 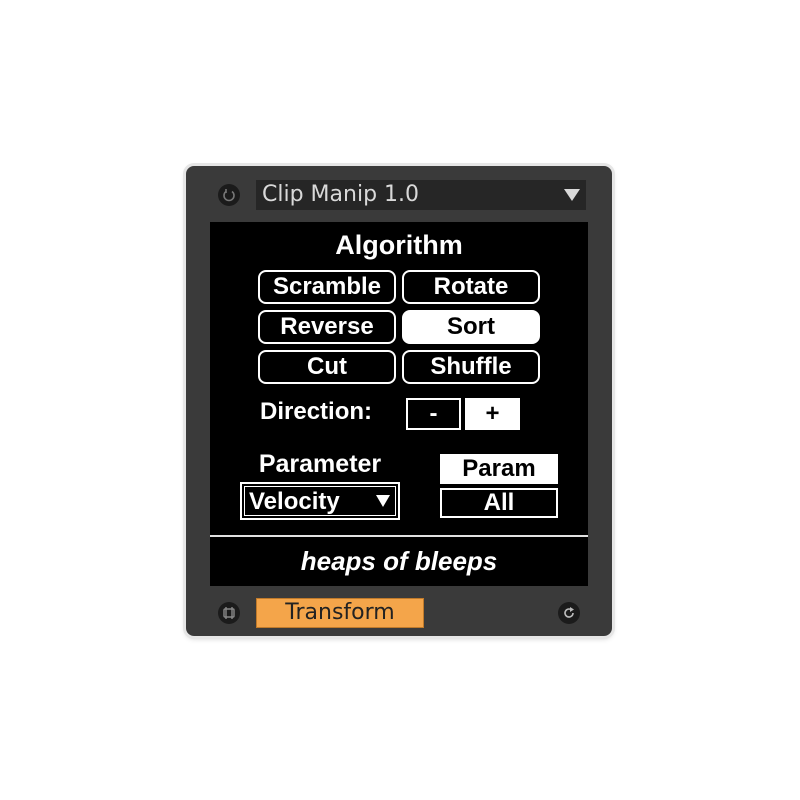 What do you see at coordinates (569, 613) in the screenshot?
I see `refresh-icon` at bounding box center [569, 613].